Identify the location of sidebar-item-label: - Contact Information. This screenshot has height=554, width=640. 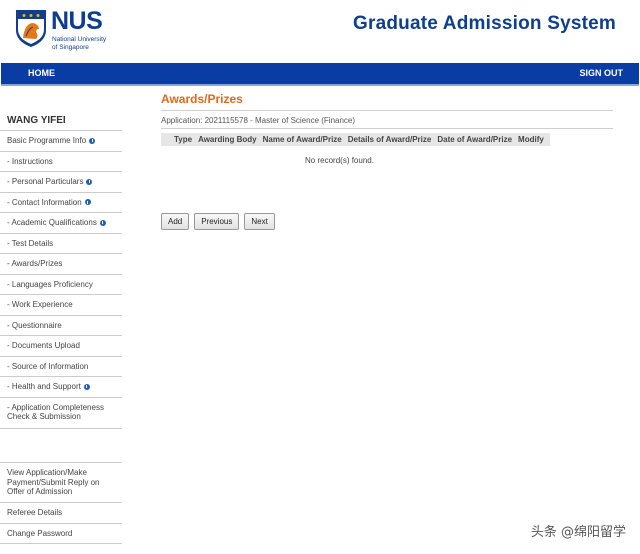
(44, 202).